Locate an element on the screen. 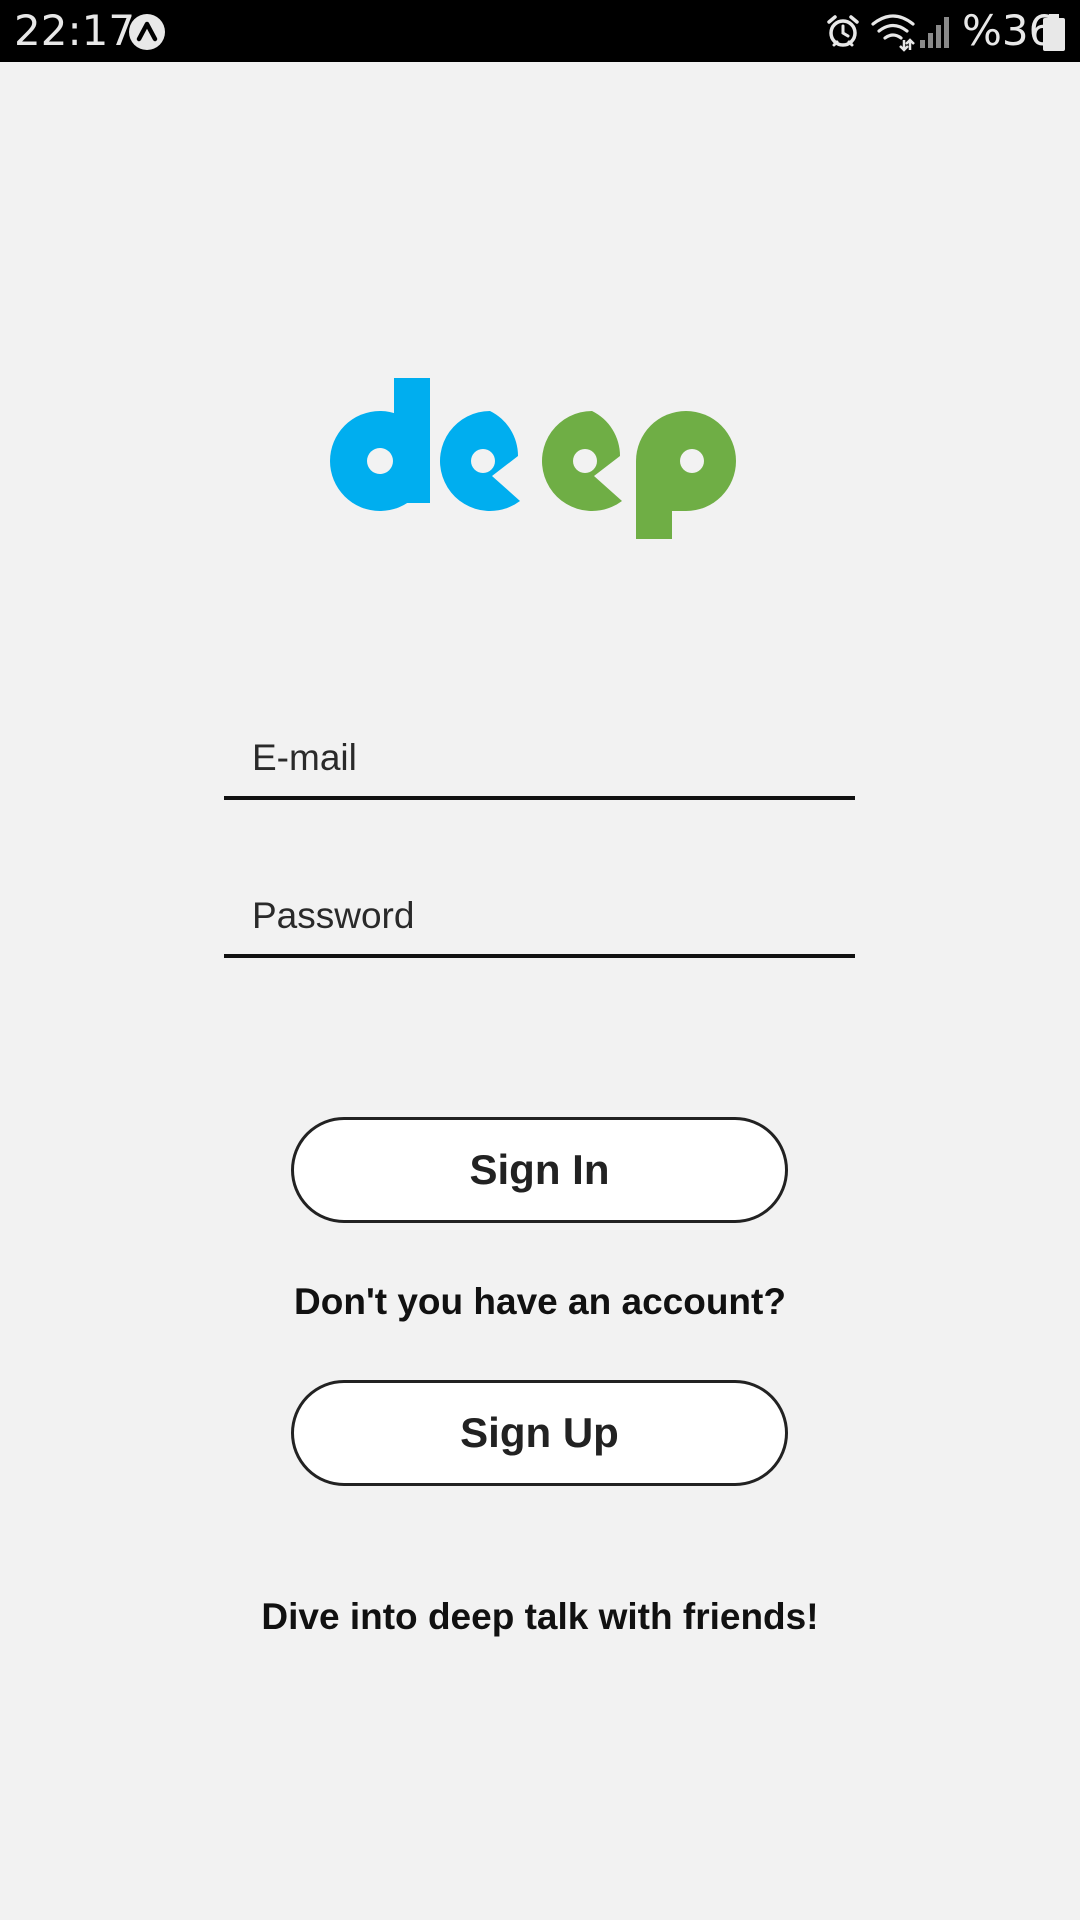 The height and width of the screenshot is (1920, 1080). sign-in-button: Sign In is located at coordinates (539, 1170).